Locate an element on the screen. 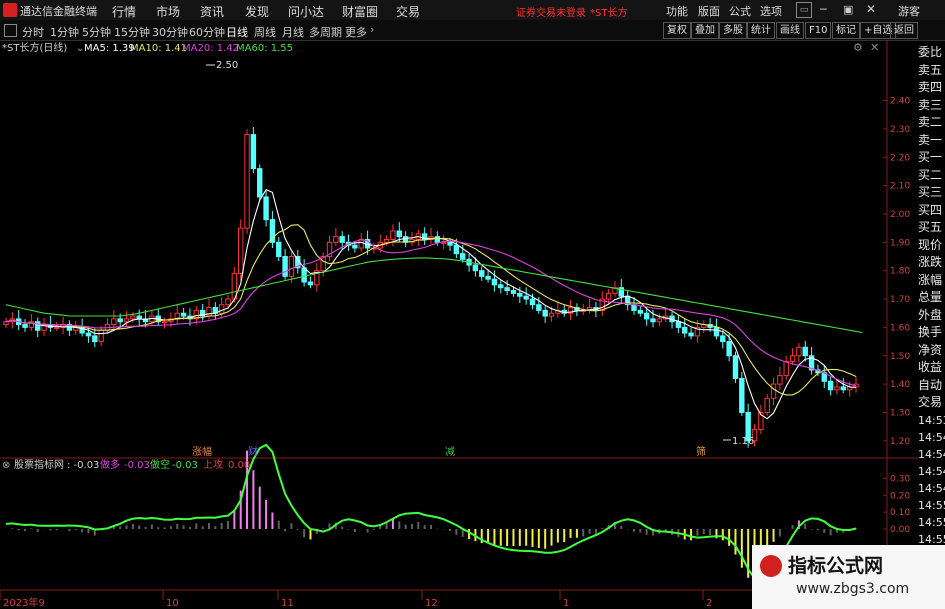  mark-button: 标记 is located at coordinates (846, 30).